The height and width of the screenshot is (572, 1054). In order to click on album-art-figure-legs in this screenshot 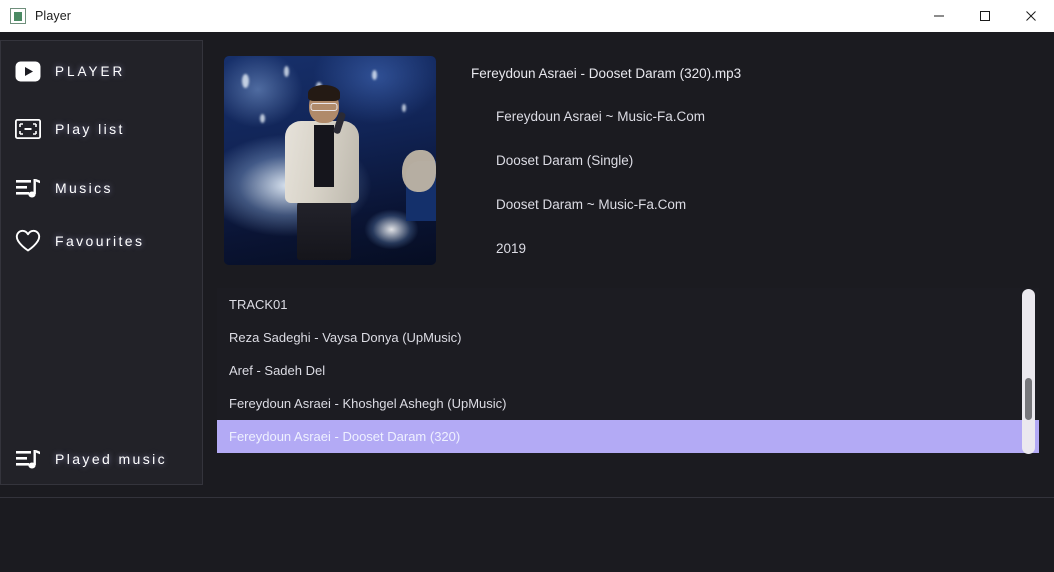, I will do `click(323, 229)`.